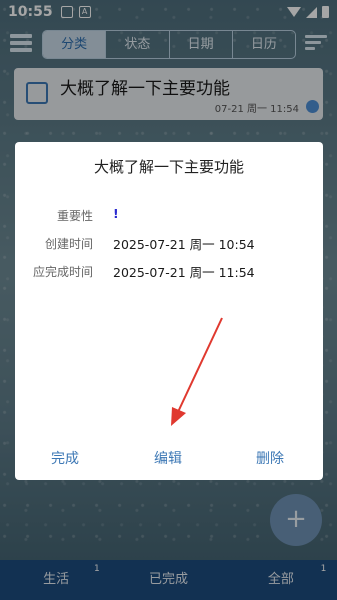  What do you see at coordinates (168, 167) in the screenshot?
I see `dialog-title: 大概了解一下主要功能` at bounding box center [168, 167].